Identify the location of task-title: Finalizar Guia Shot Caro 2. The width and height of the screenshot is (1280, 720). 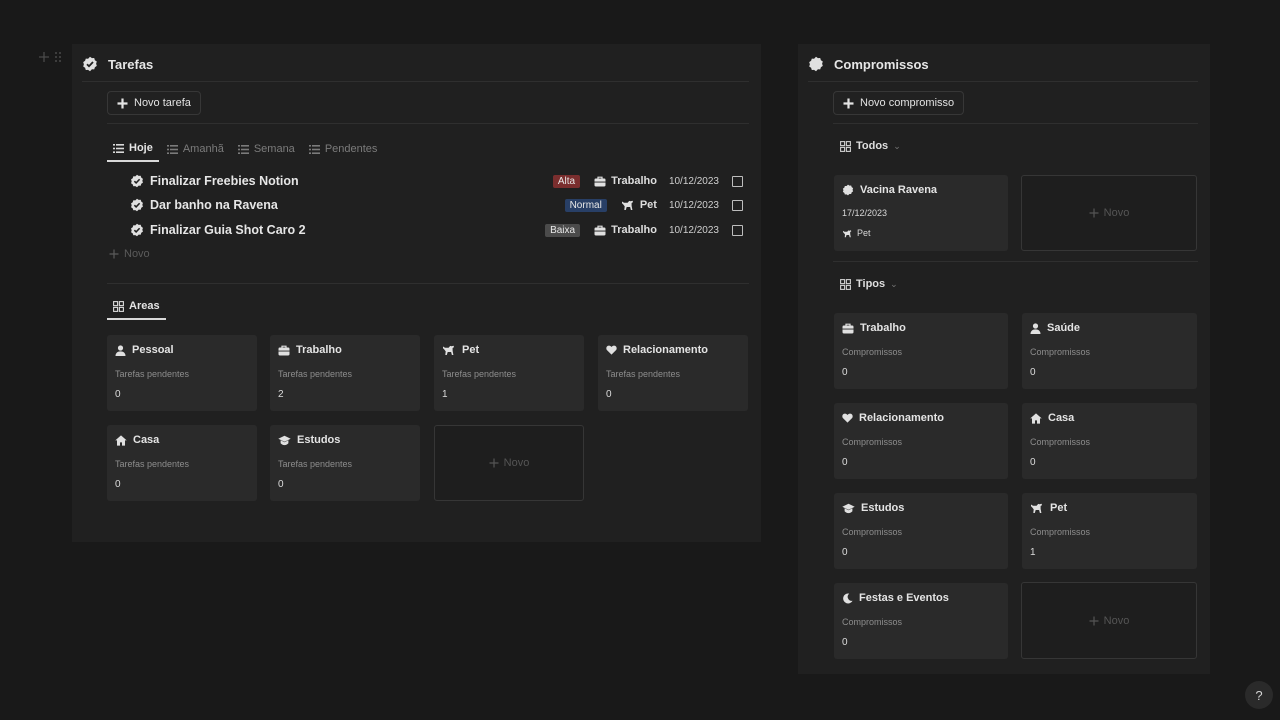
(228, 230).